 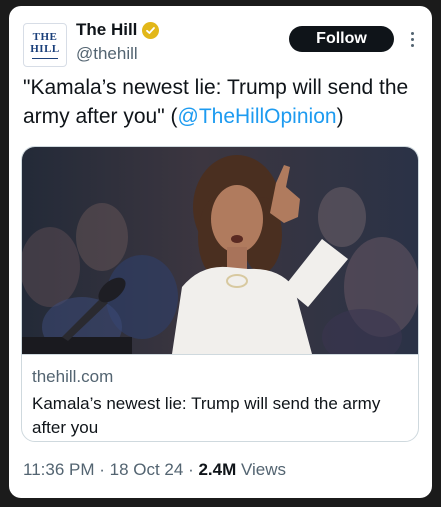 I want to click on views-label: Views, so click(x=261, y=469).